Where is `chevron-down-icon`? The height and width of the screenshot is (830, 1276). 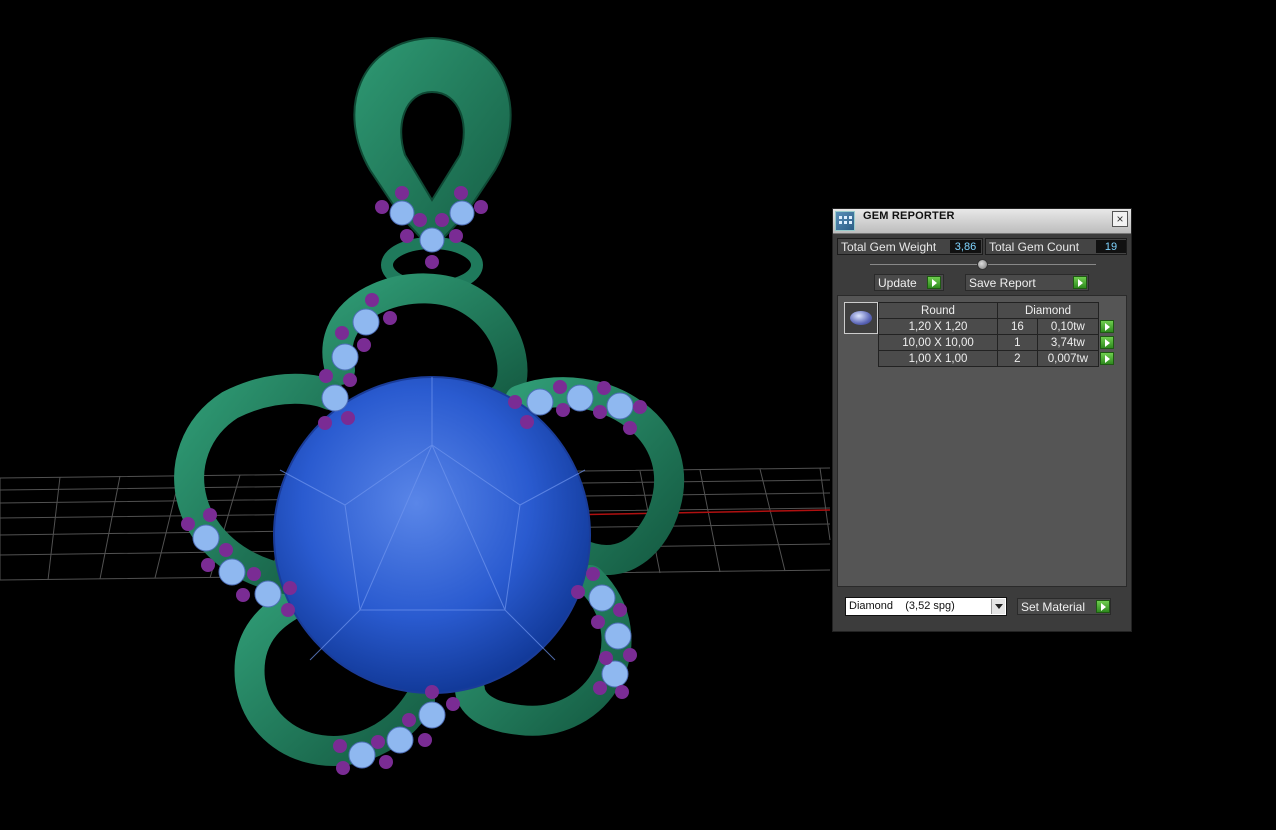
chevron-down-icon is located at coordinates (998, 606).